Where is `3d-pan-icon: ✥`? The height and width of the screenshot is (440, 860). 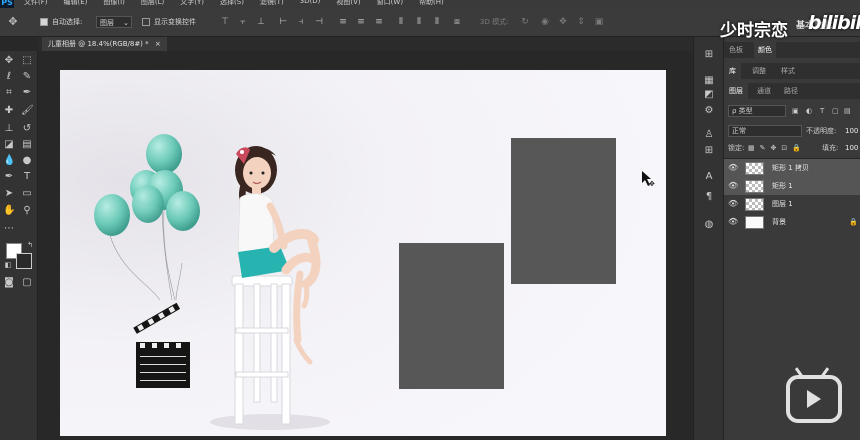 3d-pan-icon: ✥ is located at coordinates (563, 22).